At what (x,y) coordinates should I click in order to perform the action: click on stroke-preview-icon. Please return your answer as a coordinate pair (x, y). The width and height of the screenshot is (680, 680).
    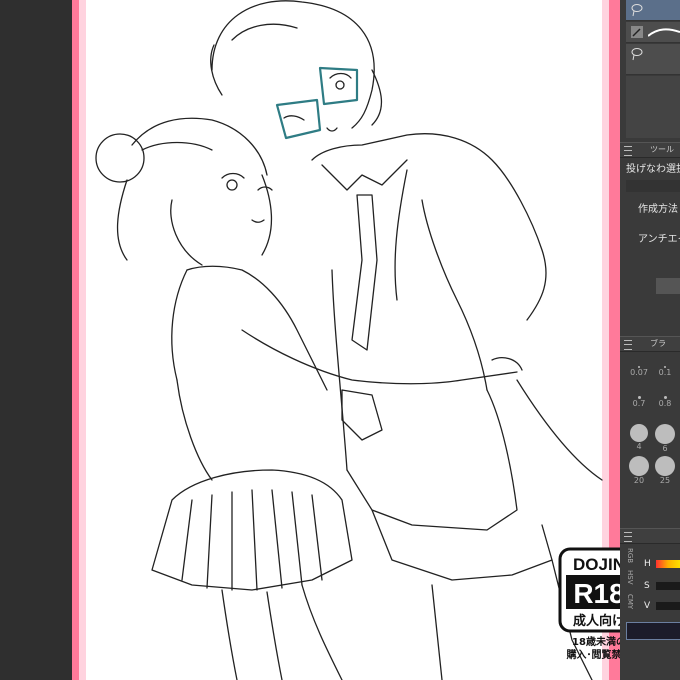
    Looking at the image, I should click on (664, 32).